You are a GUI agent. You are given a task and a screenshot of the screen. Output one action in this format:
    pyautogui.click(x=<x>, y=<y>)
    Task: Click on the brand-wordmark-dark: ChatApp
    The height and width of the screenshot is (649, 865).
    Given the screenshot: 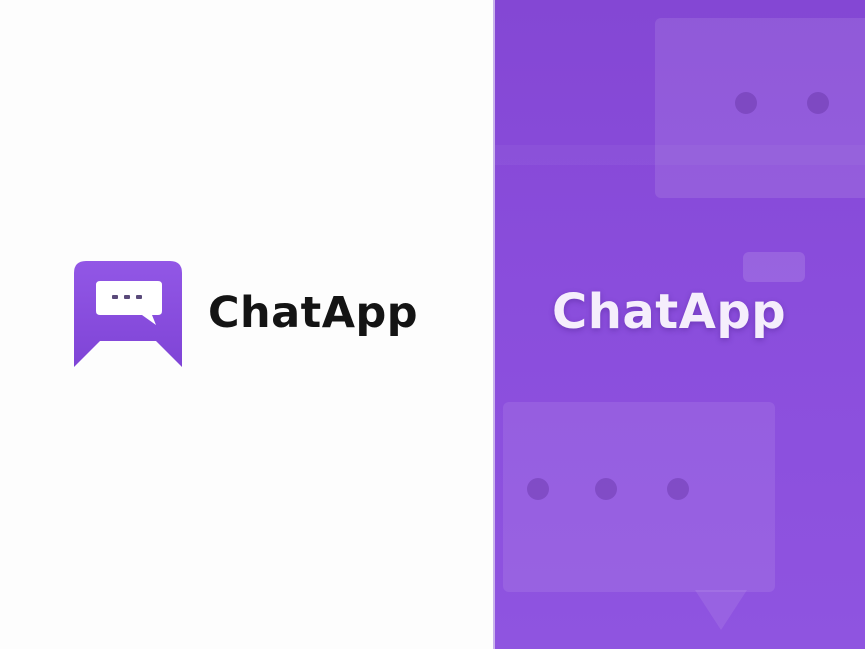 What is the action you would take?
    pyautogui.click(x=313, y=313)
    